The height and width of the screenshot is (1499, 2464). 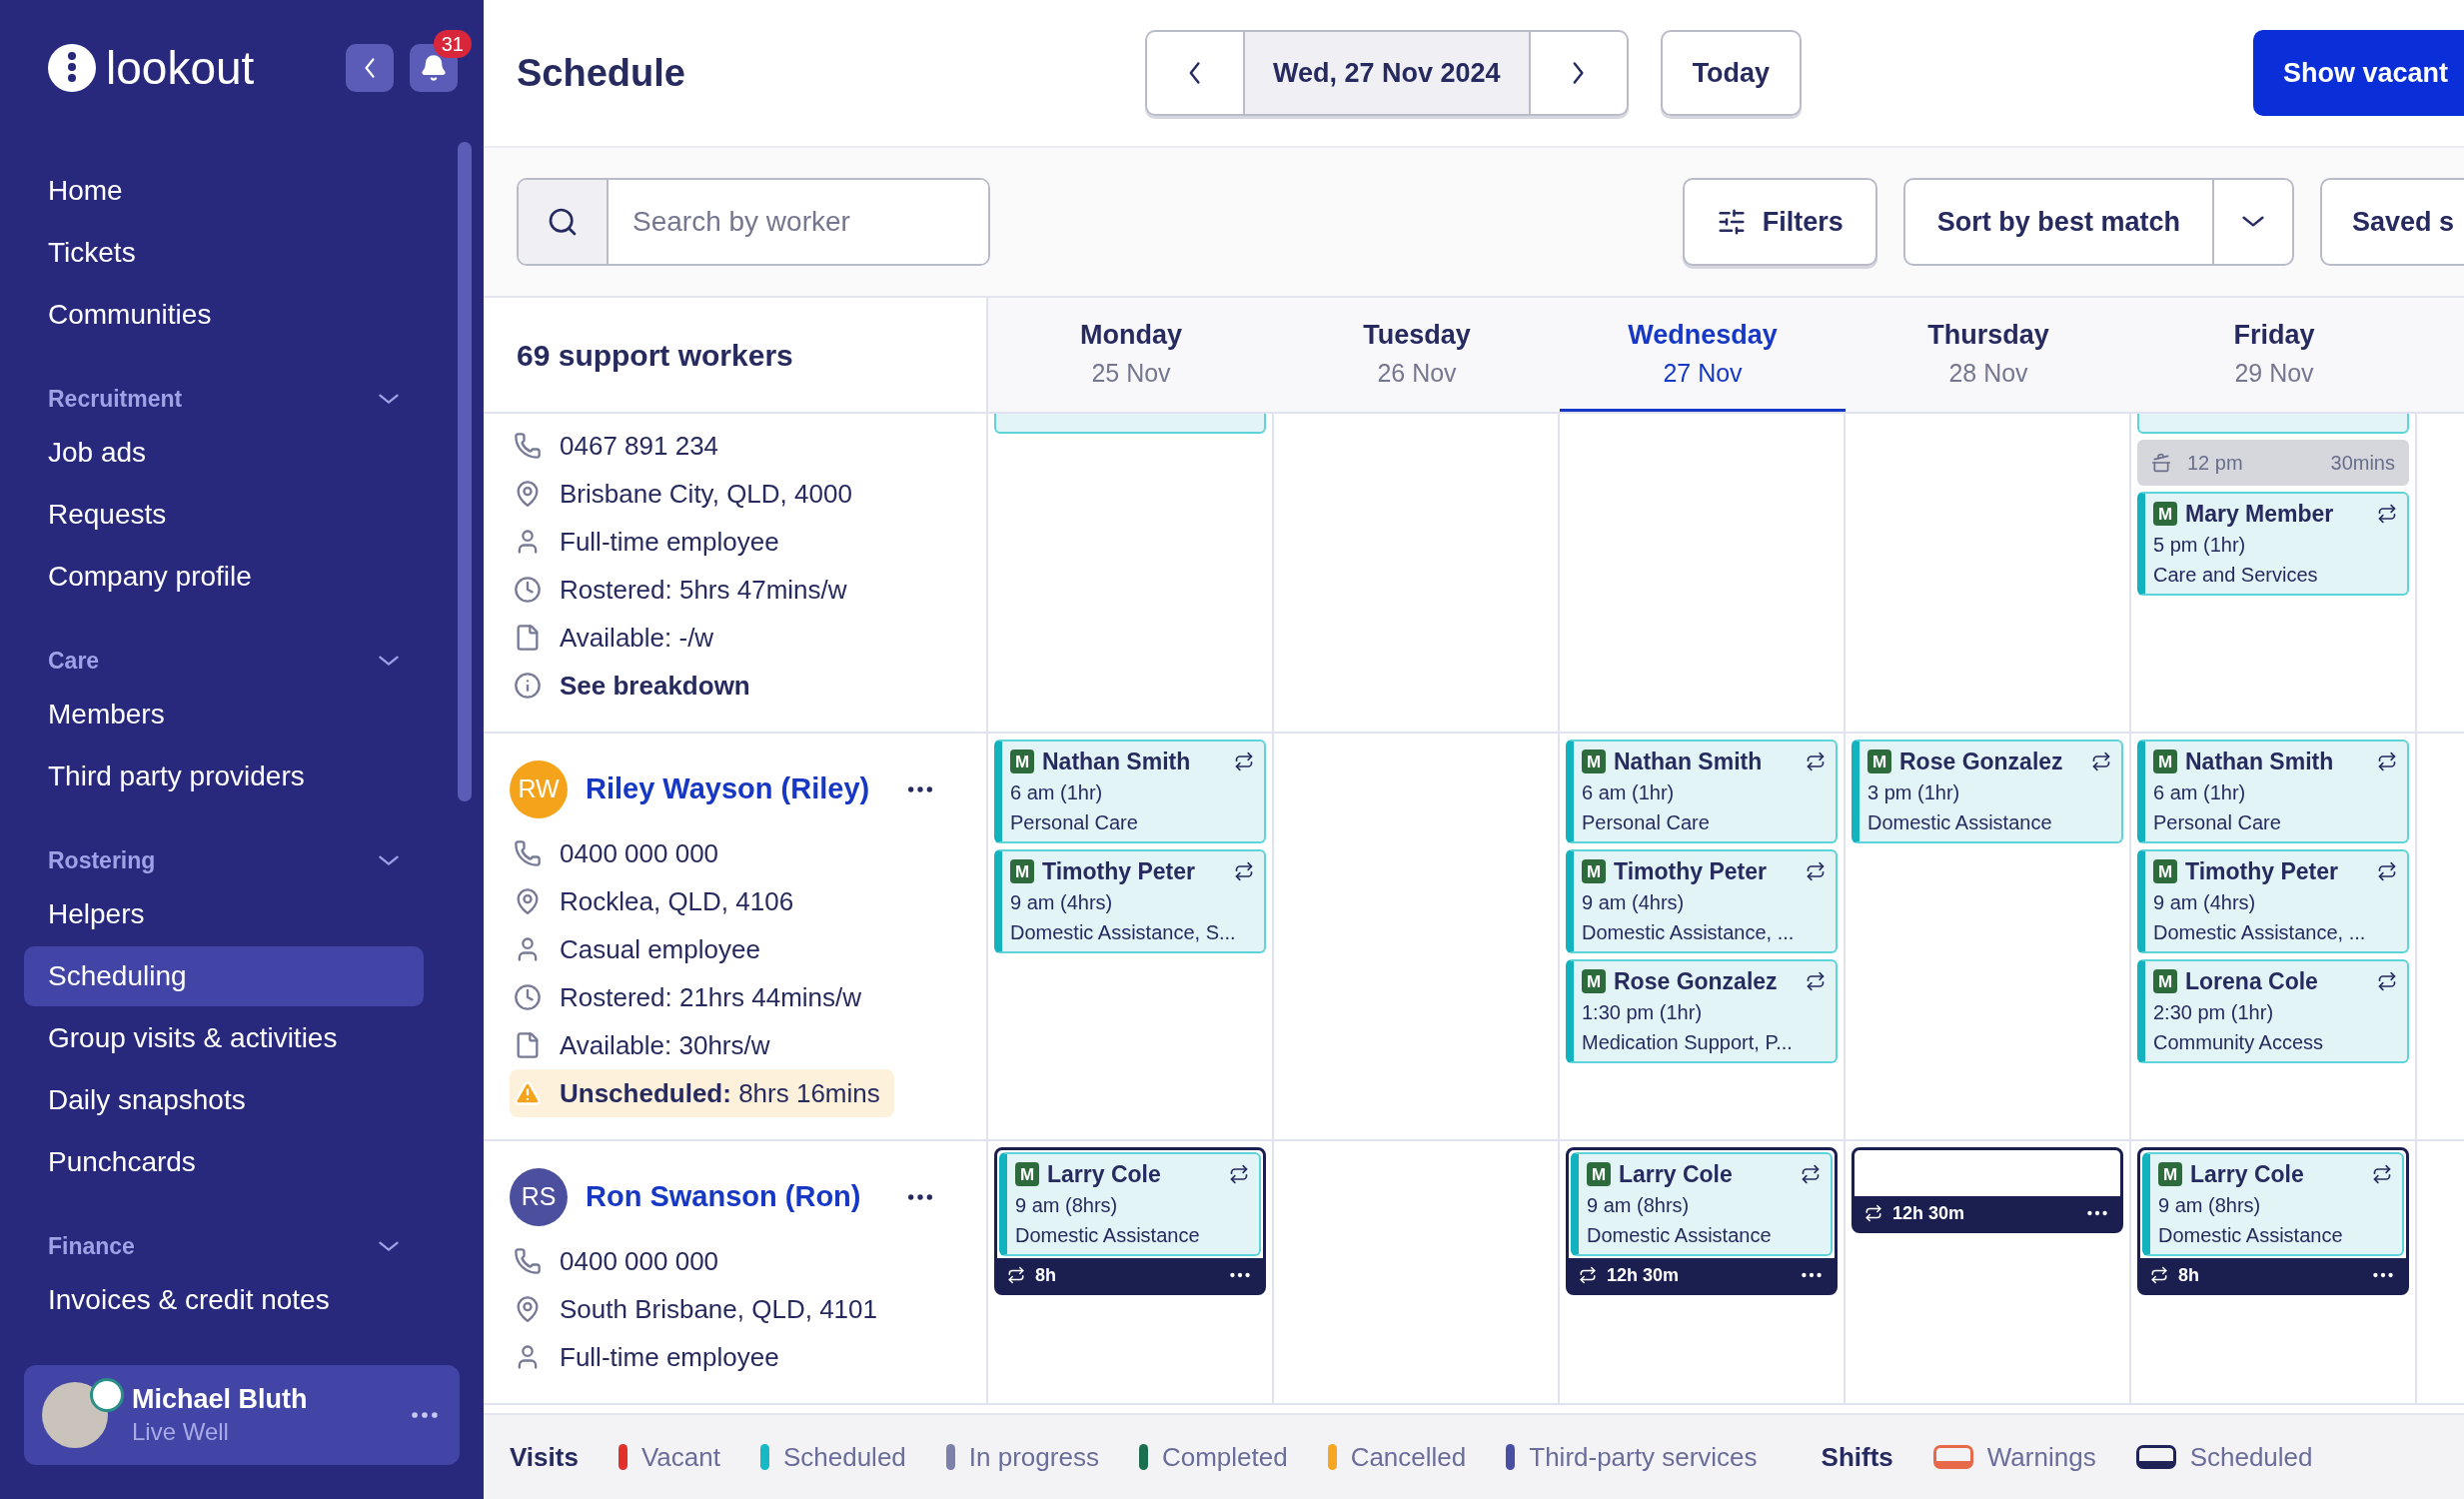 I want to click on member-name: Timothy Peter, so click(x=2261, y=871).